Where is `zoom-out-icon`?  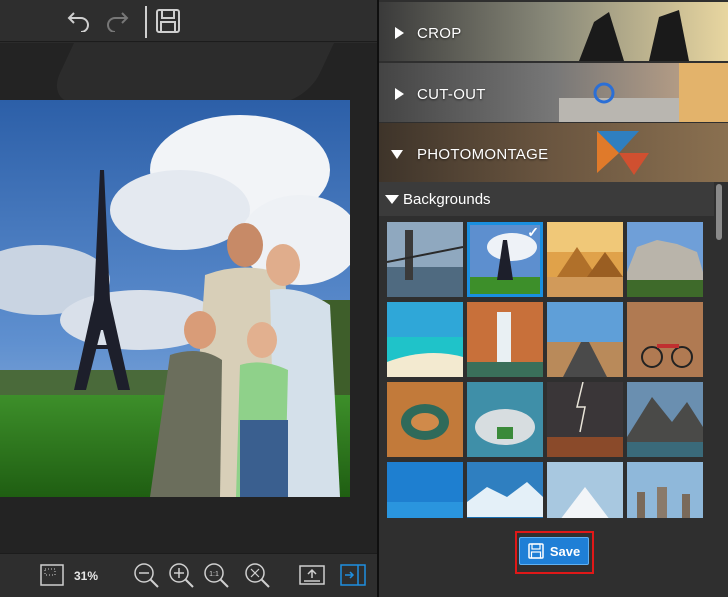
zoom-out-icon is located at coordinates (146, 575).